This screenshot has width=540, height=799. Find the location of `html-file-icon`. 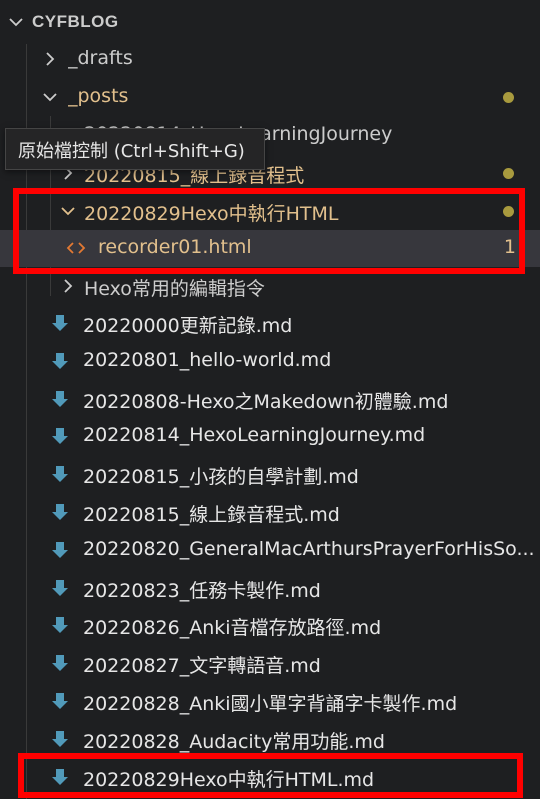

html-file-icon is located at coordinates (76, 248).